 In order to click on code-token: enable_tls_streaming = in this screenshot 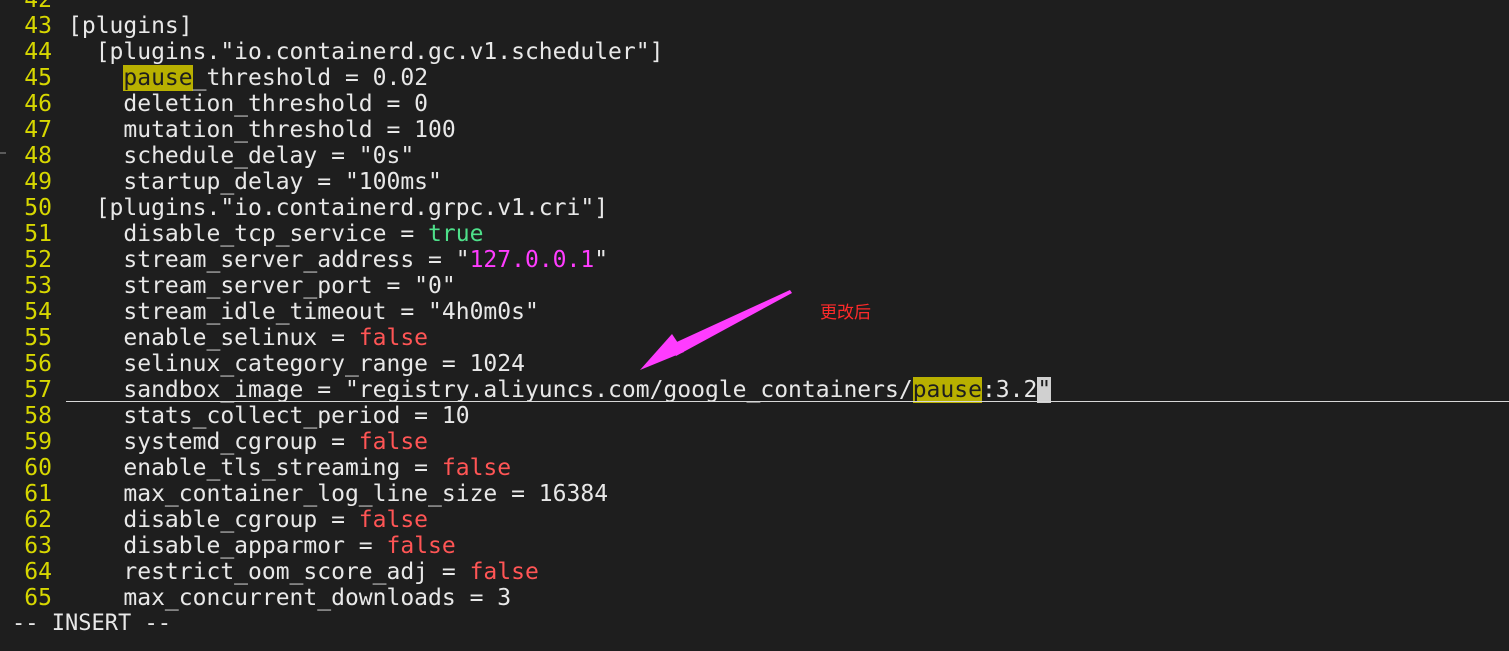, I will do `click(255, 468)`.